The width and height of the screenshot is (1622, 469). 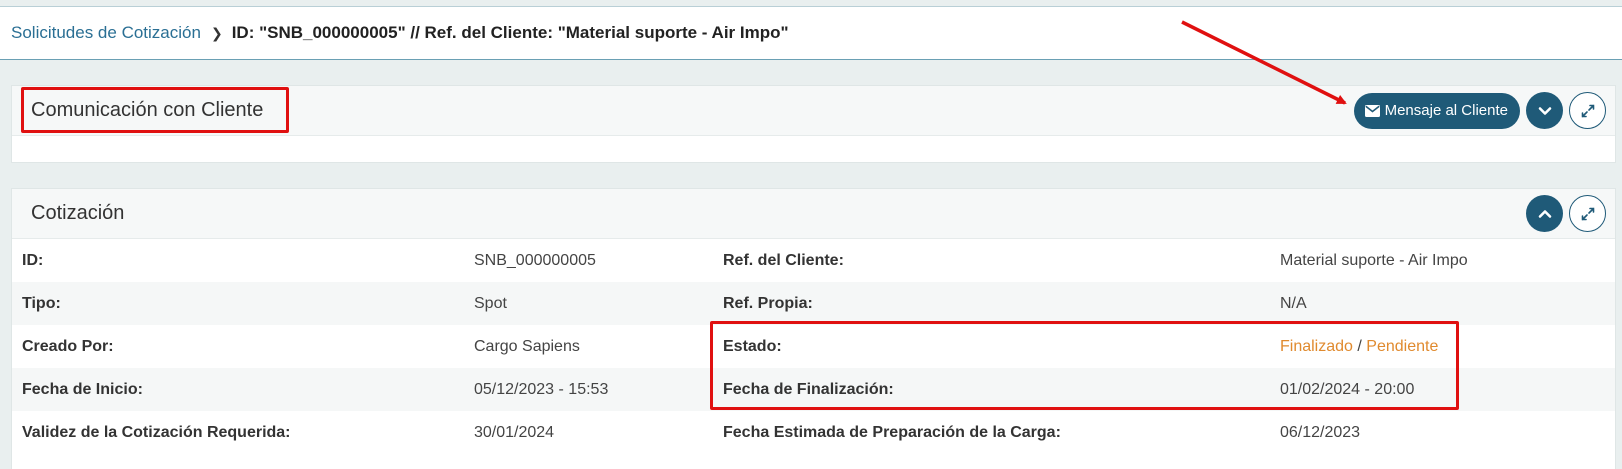 I want to click on chevron-right-icon: ❯, so click(x=216, y=32).